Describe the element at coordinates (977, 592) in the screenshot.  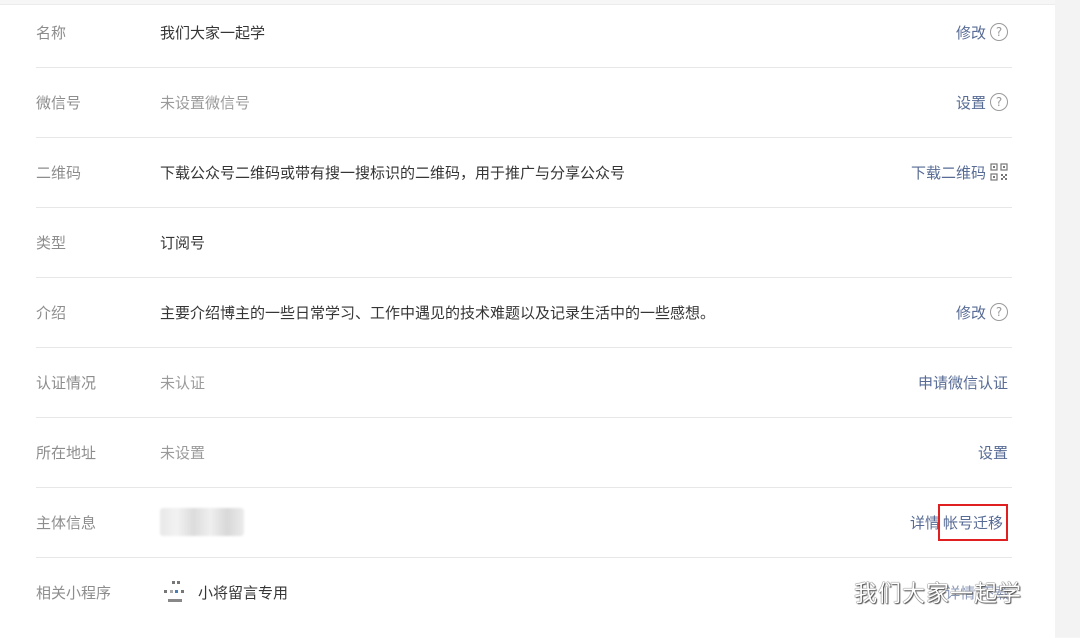
I see `mini-program-actions-link: 详情 下载` at that location.